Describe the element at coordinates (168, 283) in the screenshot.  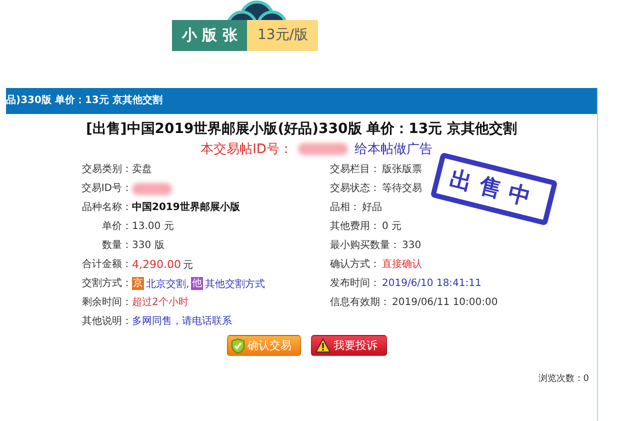
I see `method-link: 北京交割,` at that location.